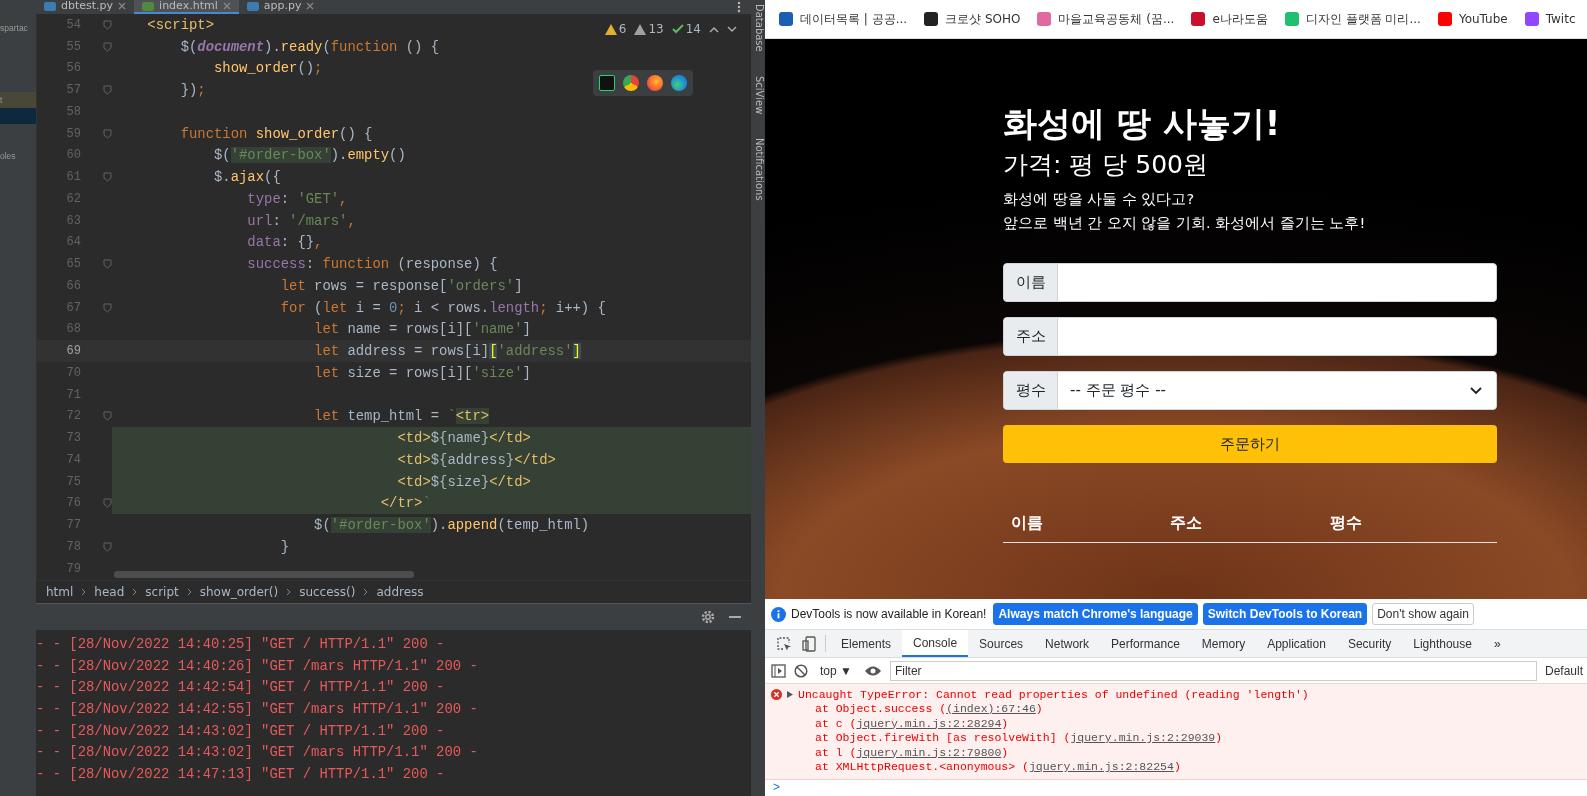  Describe the element at coordinates (686, 29) in the screenshot. I see `inspection-count: 14` at that location.